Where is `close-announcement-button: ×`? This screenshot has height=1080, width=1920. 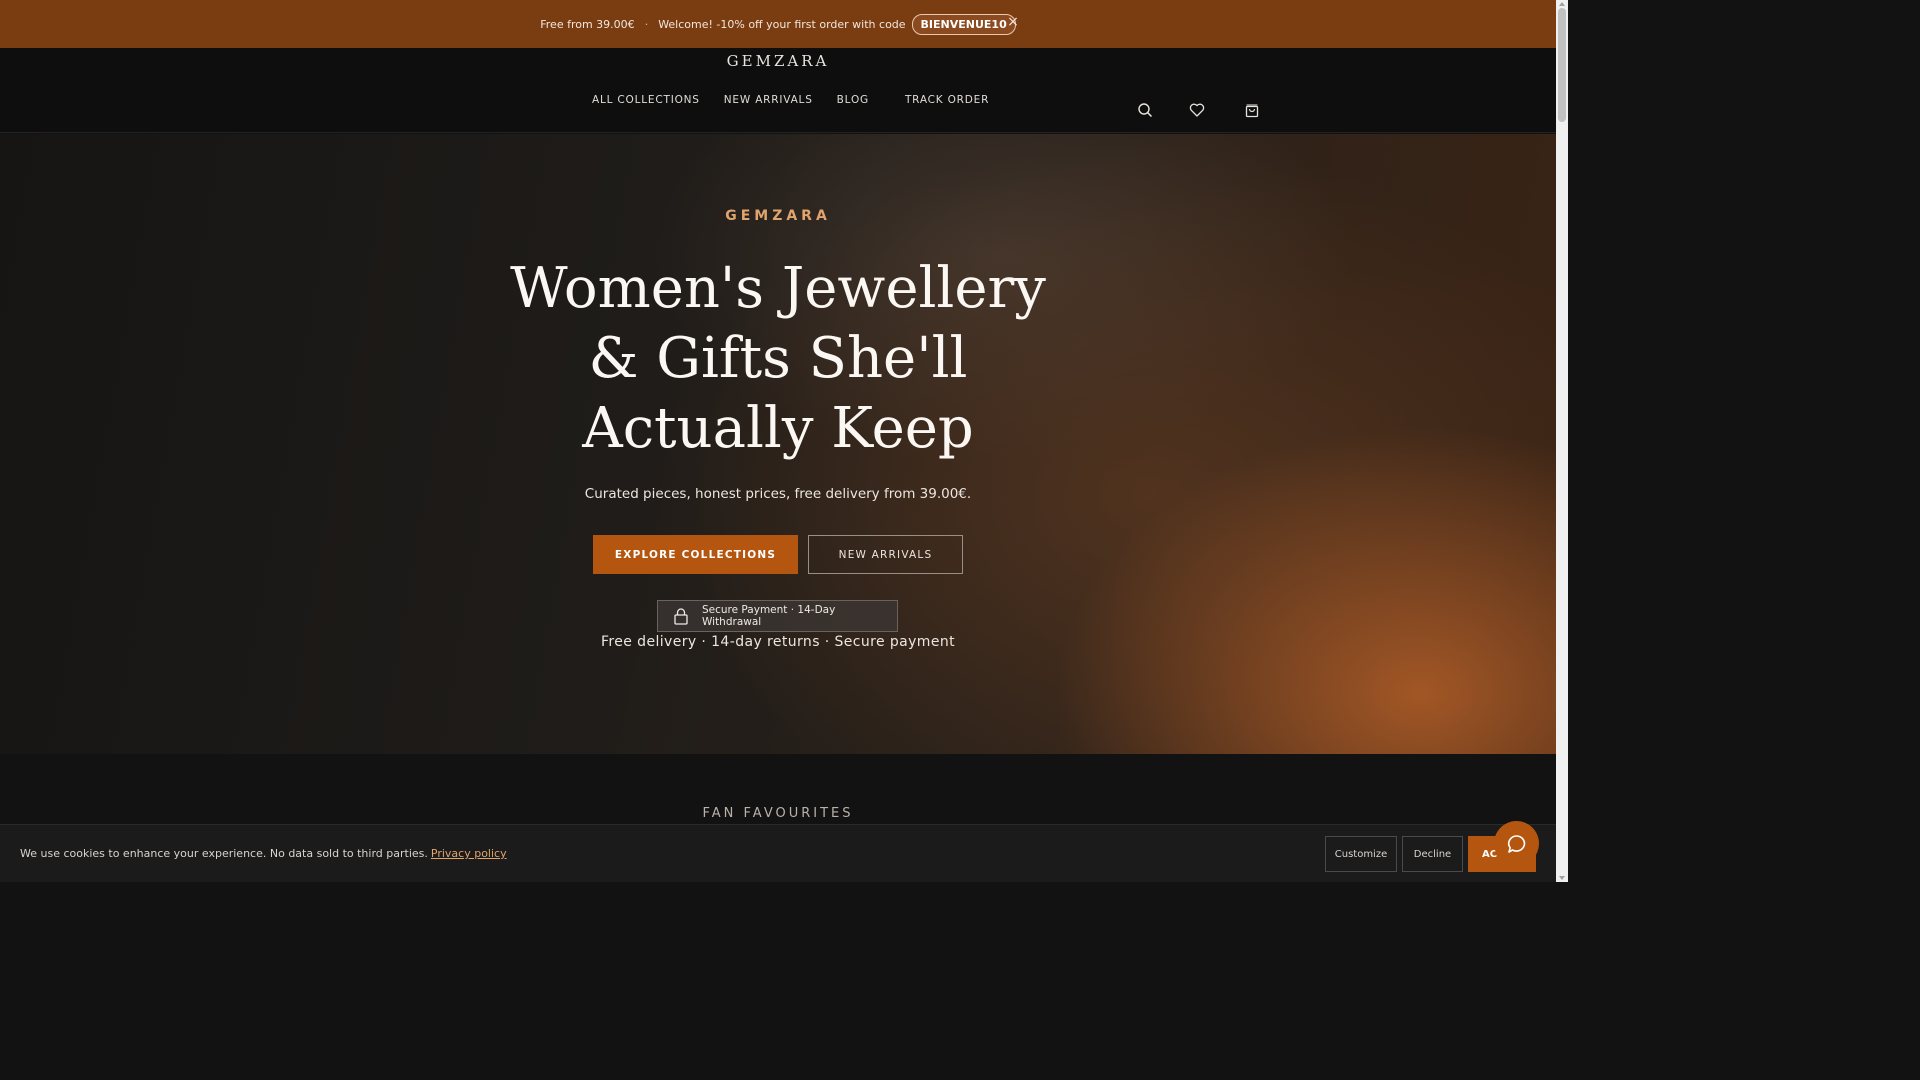
close-announcement-button: × is located at coordinates (1013, 23).